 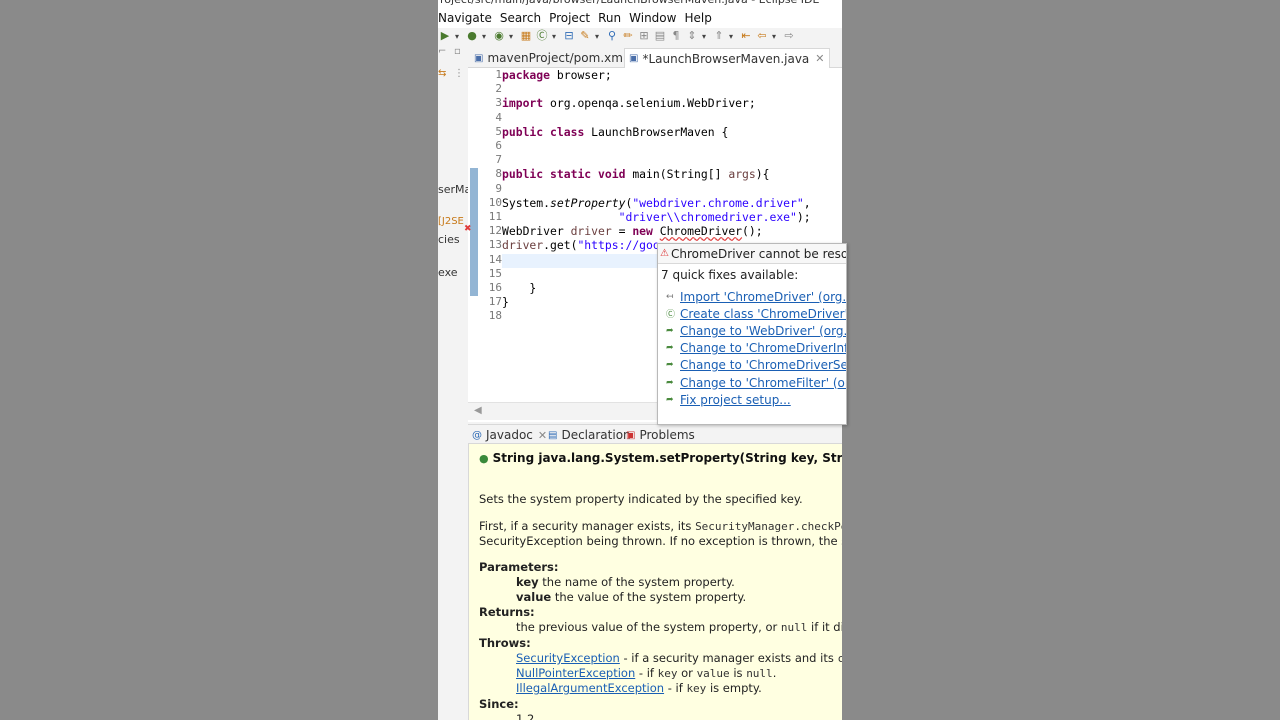 I want to click on menu-help: Help, so click(x=697, y=18).